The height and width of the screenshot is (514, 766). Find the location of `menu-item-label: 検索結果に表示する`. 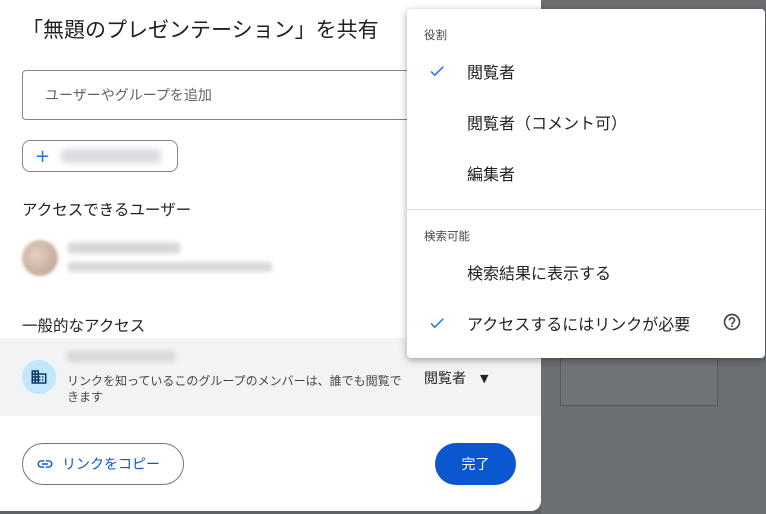

menu-item-label: 検索結果に表示する is located at coordinates (539, 273).